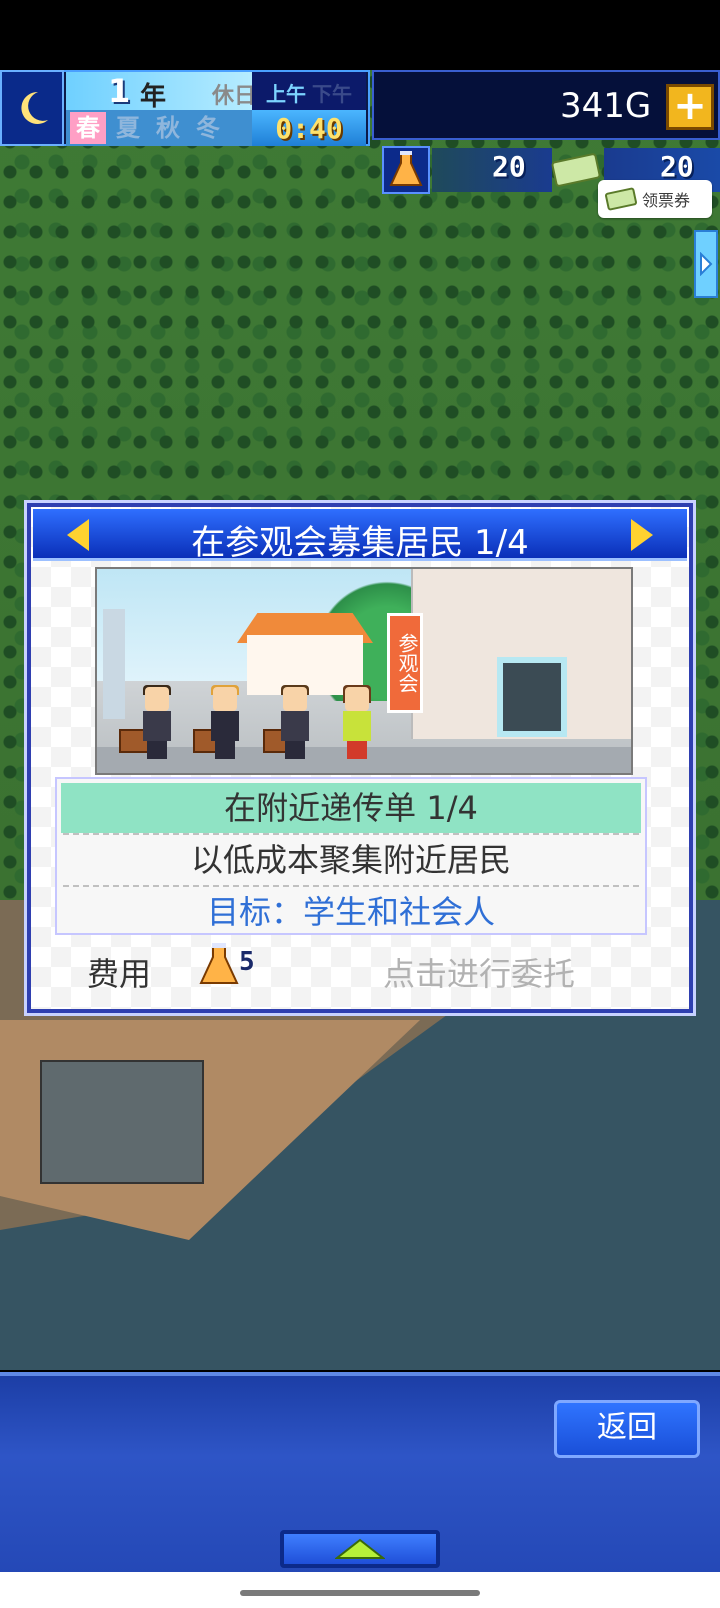 The width and height of the screenshot is (720, 1608). What do you see at coordinates (332, 94) in the screenshot?
I see `pm-label: 下午` at bounding box center [332, 94].